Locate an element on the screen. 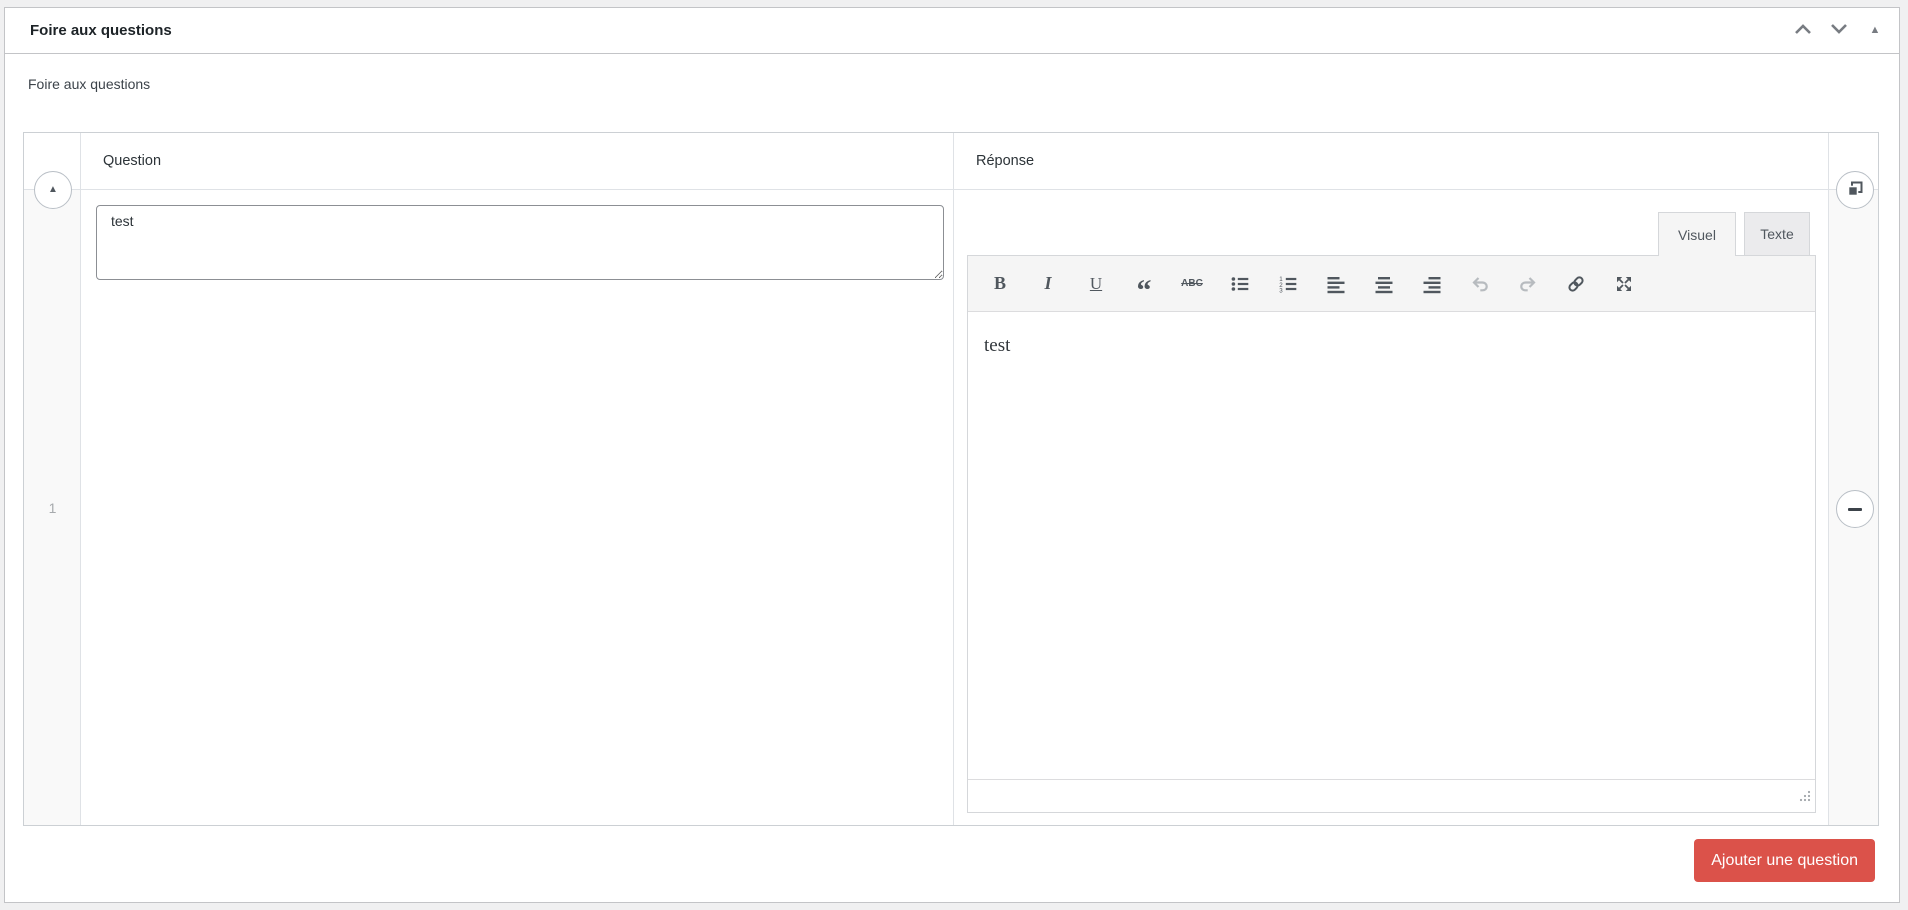 This screenshot has height=910, width=1908. numbered-list-icon: 1 2 3 is located at coordinates (1288, 284).